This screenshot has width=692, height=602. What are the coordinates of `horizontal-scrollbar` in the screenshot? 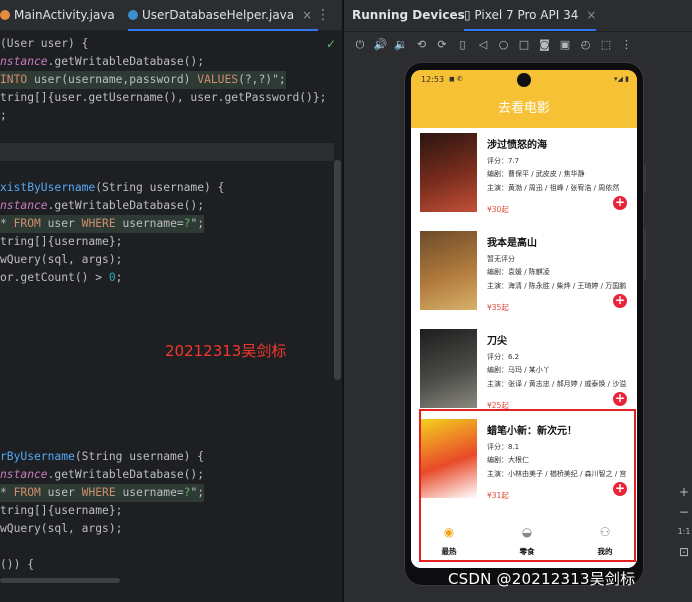 It's located at (60, 580).